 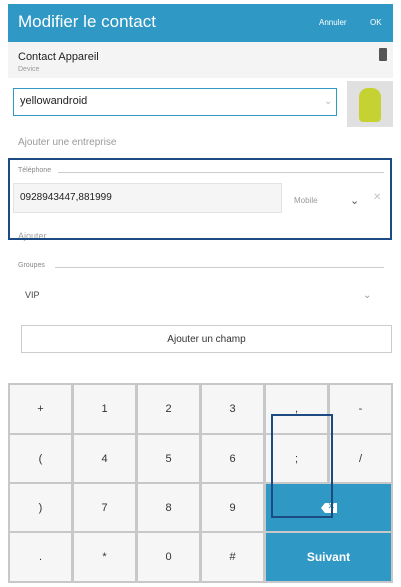 I want to click on app-bar: Modifier le contact Annuler OK, so click(x=200, y=23).